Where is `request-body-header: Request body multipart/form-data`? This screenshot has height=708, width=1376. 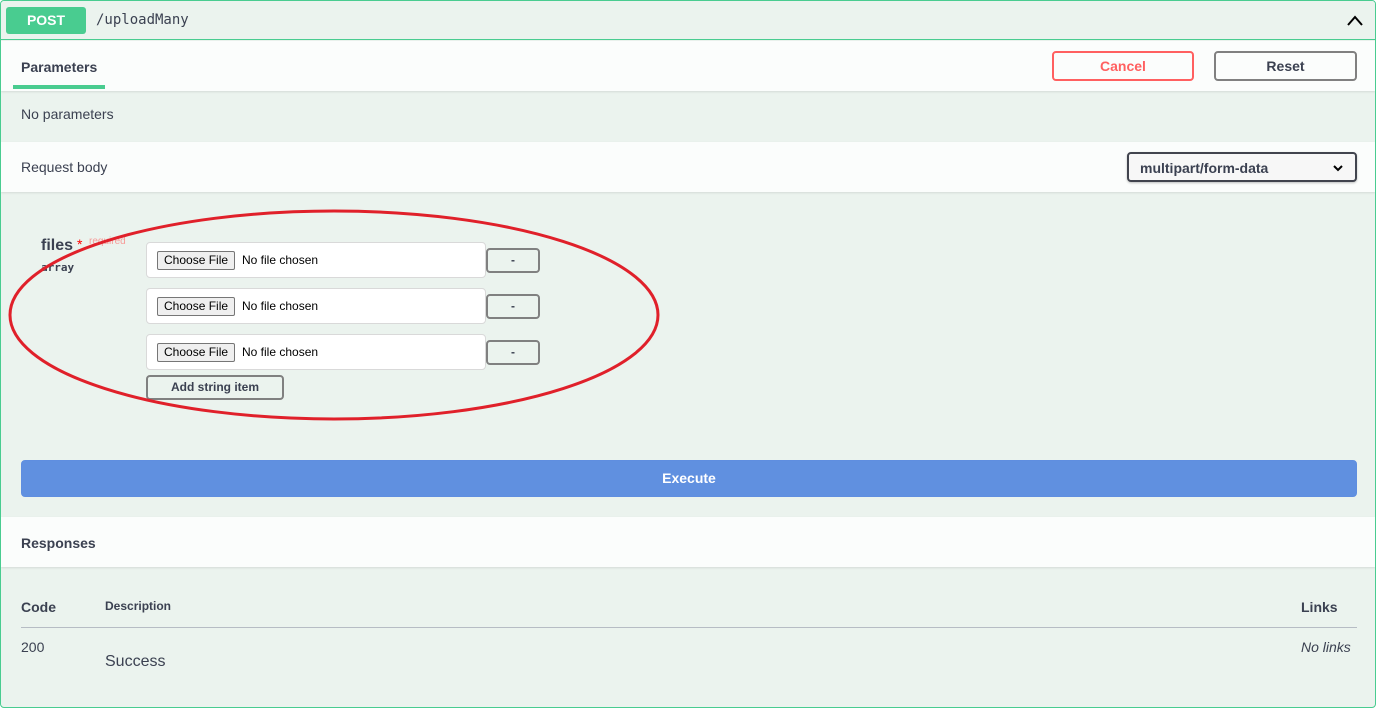 request-body-header: Request body multipart/form-data is located at coordinates (688, 167).